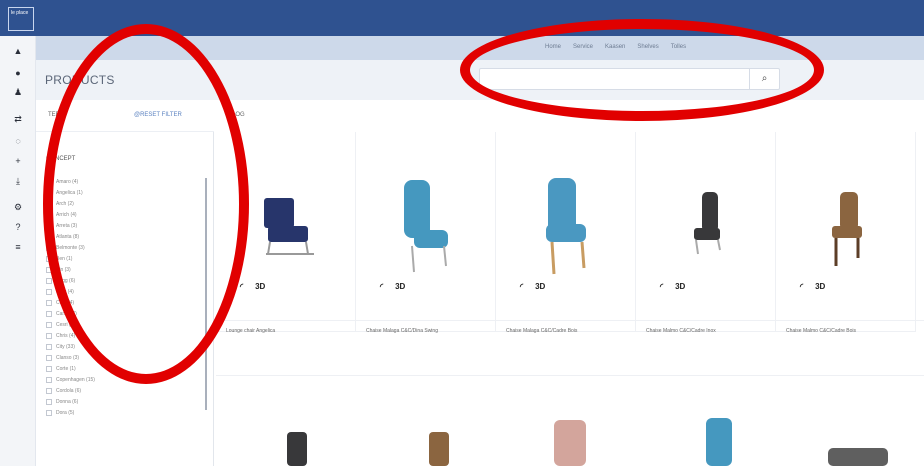 The image size is (924, 471). Describe the element at coordinates (858, 457) in the screenshot. I see `bench-seat` at that location.